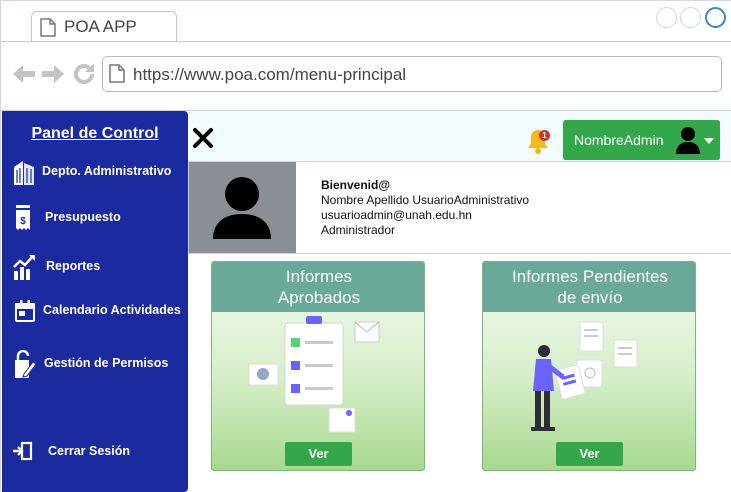 The image size is (731, 492). I want to click on avatar-icon, so click(688, 142).